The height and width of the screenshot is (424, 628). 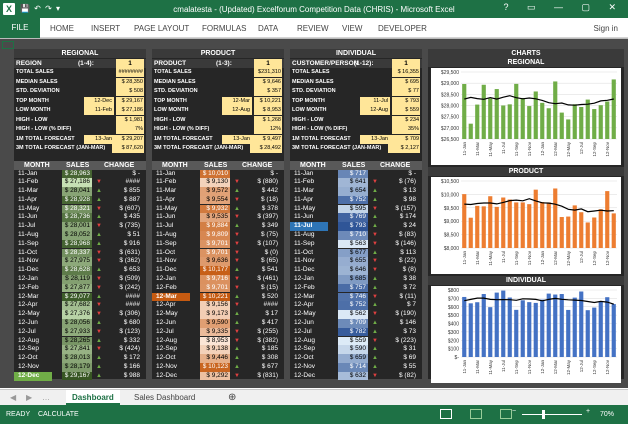 What do you see at coordinates (161, 28) in the screenshot?
I see `tab-page-layout: PAGE LAYOUT` at bounding box center [161, 28].